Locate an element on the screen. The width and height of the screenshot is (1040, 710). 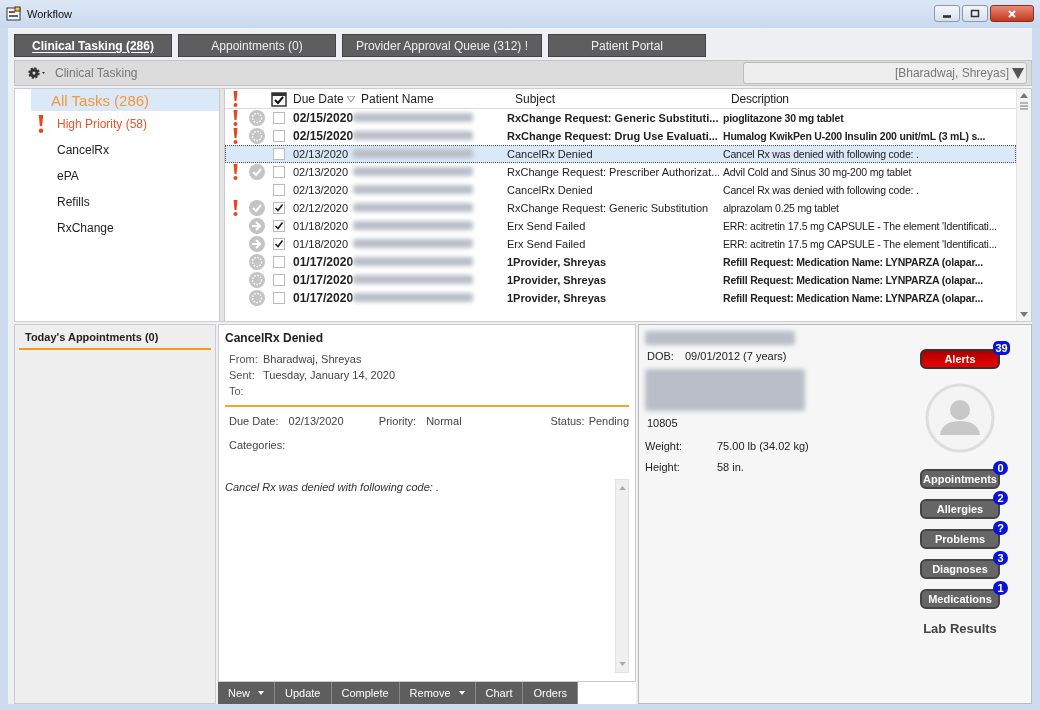
action-button: Complete is located at coordinates (365, 693).